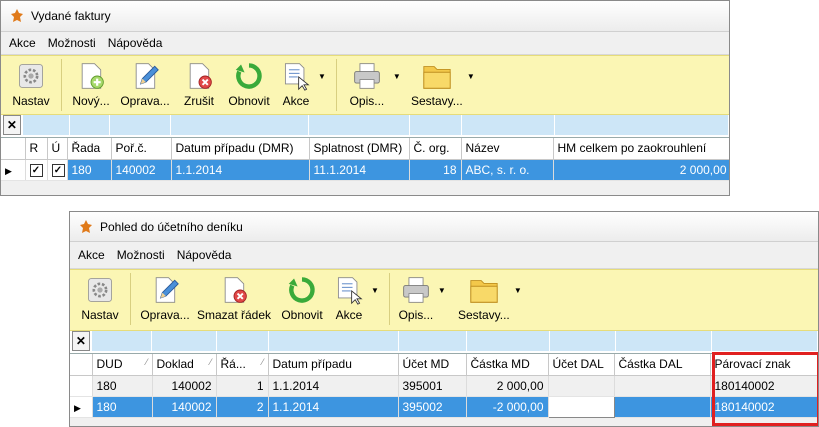  Describe the element at coordinates (507, 407) in the screenshot. I see `cell-castka-md: -2 000,00` at that location.